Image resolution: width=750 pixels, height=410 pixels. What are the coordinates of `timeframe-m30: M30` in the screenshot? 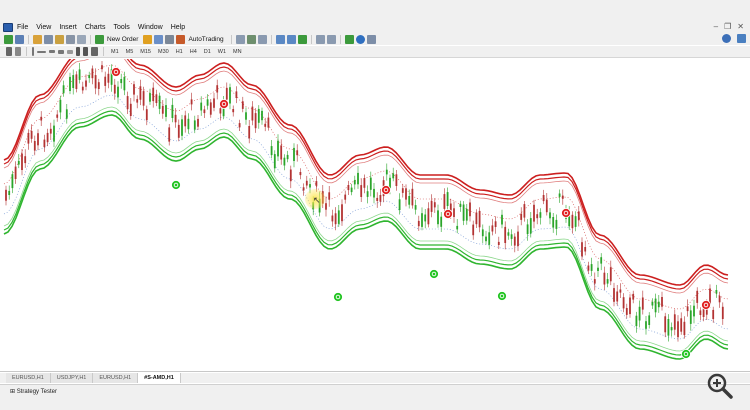 It's located at (163, 52).